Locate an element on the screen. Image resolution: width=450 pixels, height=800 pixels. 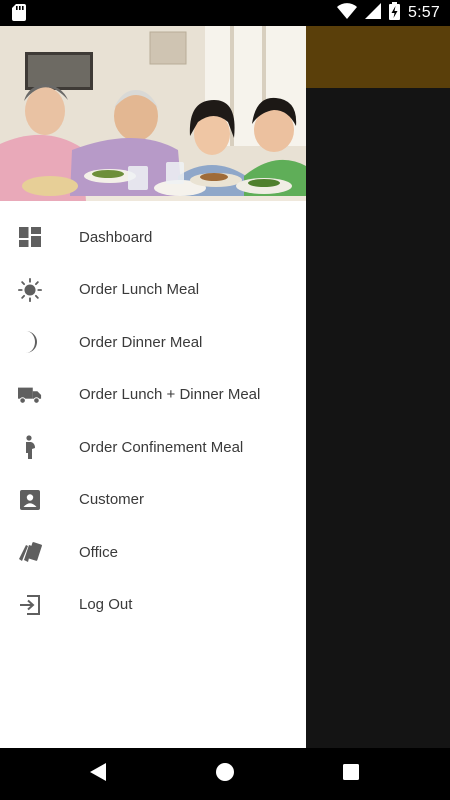
menu-item-order-lunch-meal: Order Lunch Meal is located at coordinates (153, 290).